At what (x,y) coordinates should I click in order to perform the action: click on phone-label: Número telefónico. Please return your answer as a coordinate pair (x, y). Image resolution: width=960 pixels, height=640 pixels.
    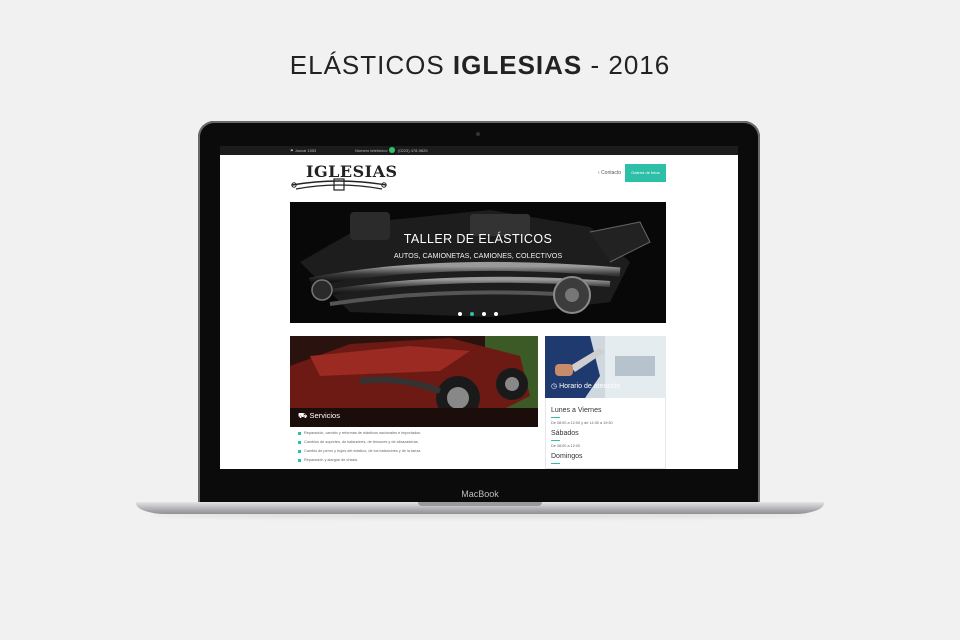
    Looking at the image, I should click on (371, 150).